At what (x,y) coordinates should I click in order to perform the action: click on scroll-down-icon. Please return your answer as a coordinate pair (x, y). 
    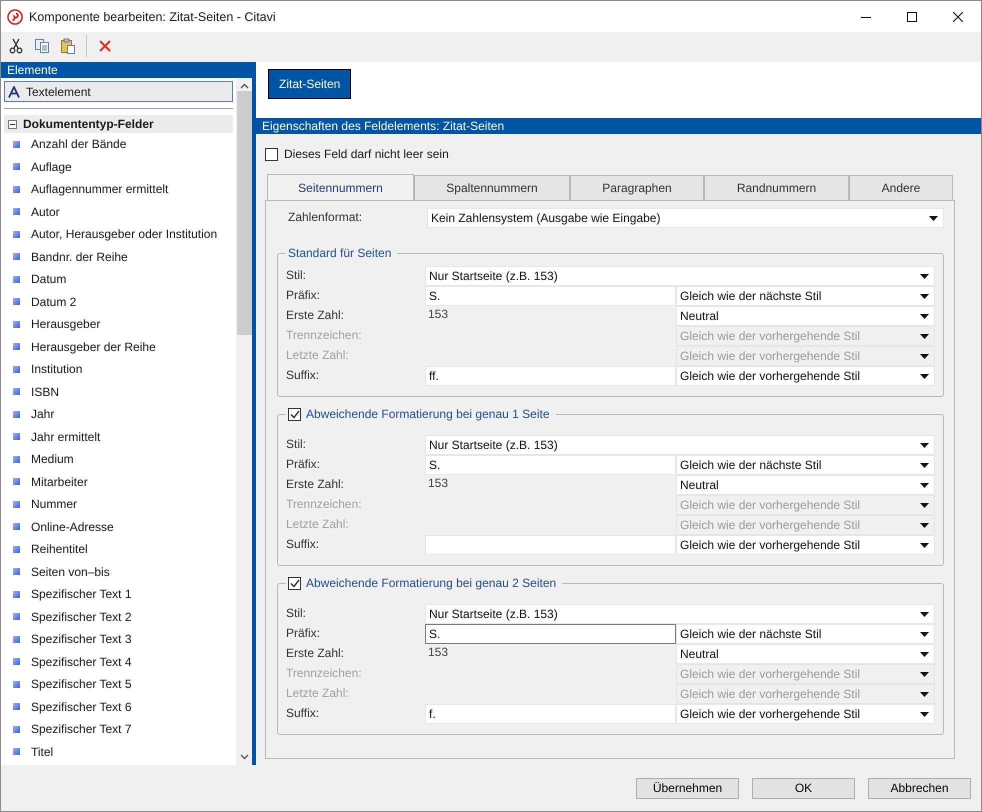
    Looking at the image, I should click on (244, 757).